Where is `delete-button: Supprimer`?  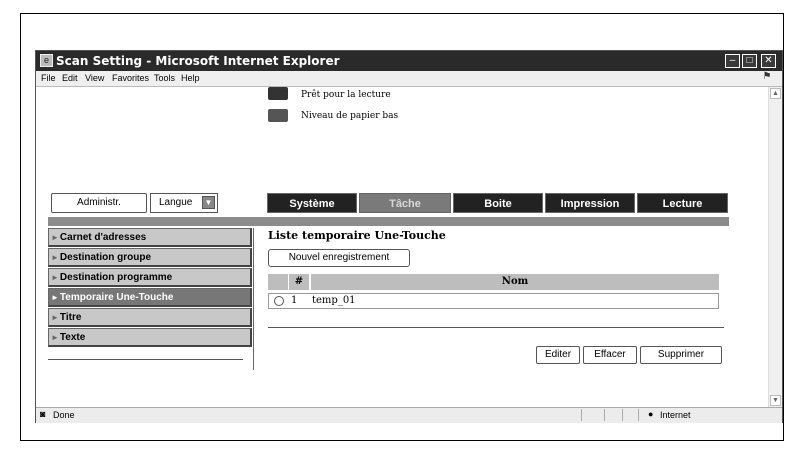
delete-button: Supprimer is located at coordinates (681, 355).